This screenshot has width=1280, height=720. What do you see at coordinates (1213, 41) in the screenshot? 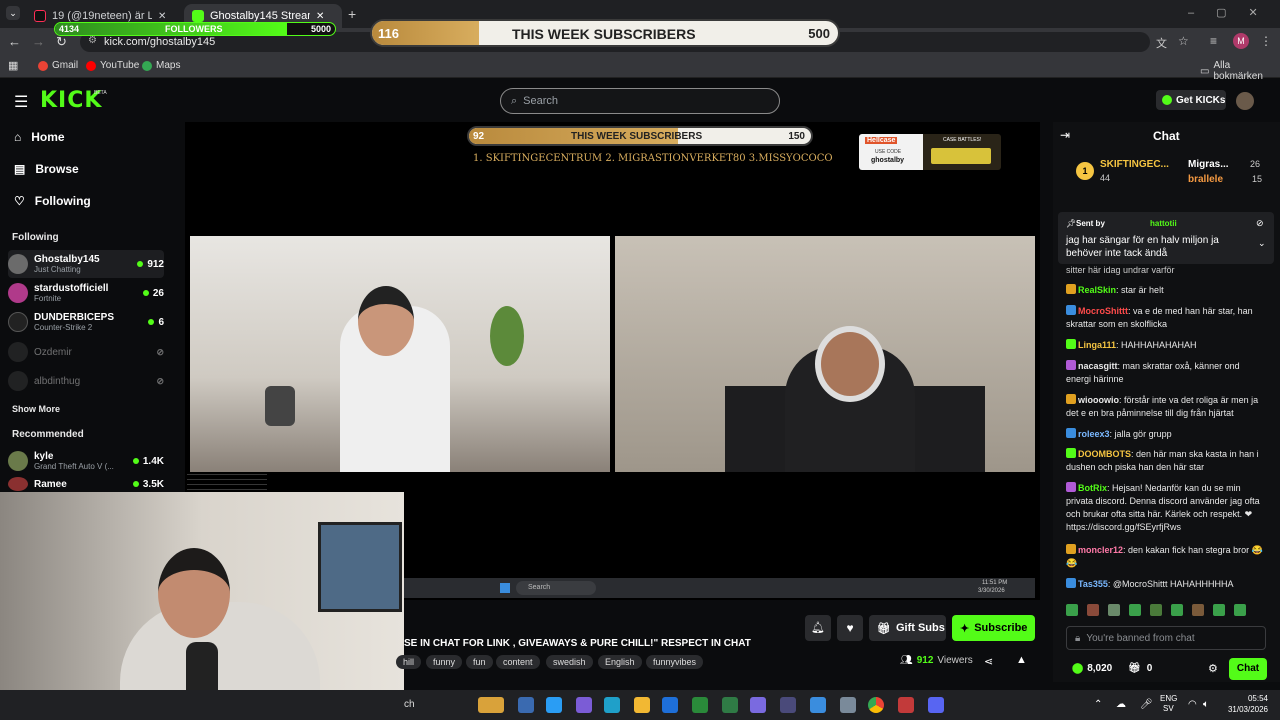
I see `media-icon: ≡` at bounding box center [1213, 41].